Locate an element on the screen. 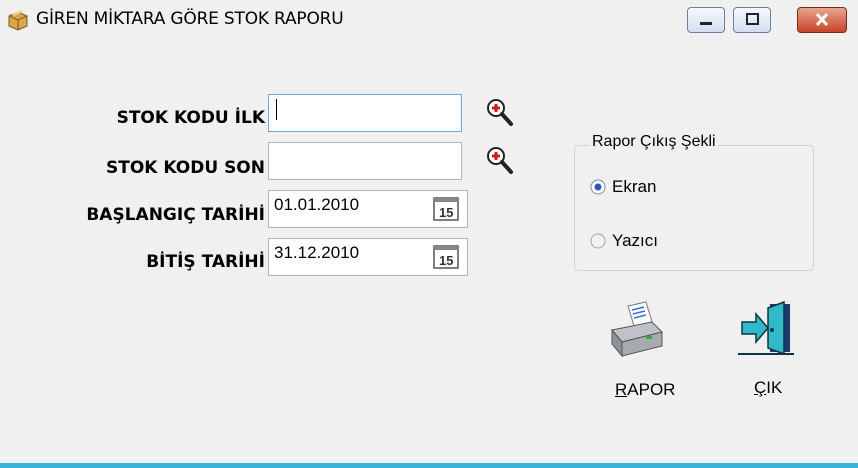 Image resolution: width=858 pixels, height=468 pixels. rapor-rest: APOR is located at coordinates (651, 389).